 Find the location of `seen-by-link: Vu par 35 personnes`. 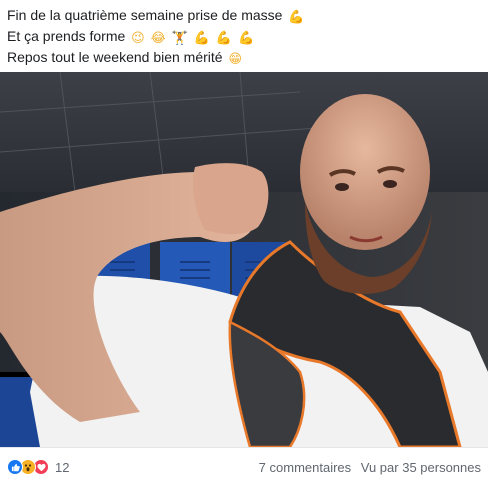

seen-by-link: Vu par 35 personnes is located at coordinates (421, 467).